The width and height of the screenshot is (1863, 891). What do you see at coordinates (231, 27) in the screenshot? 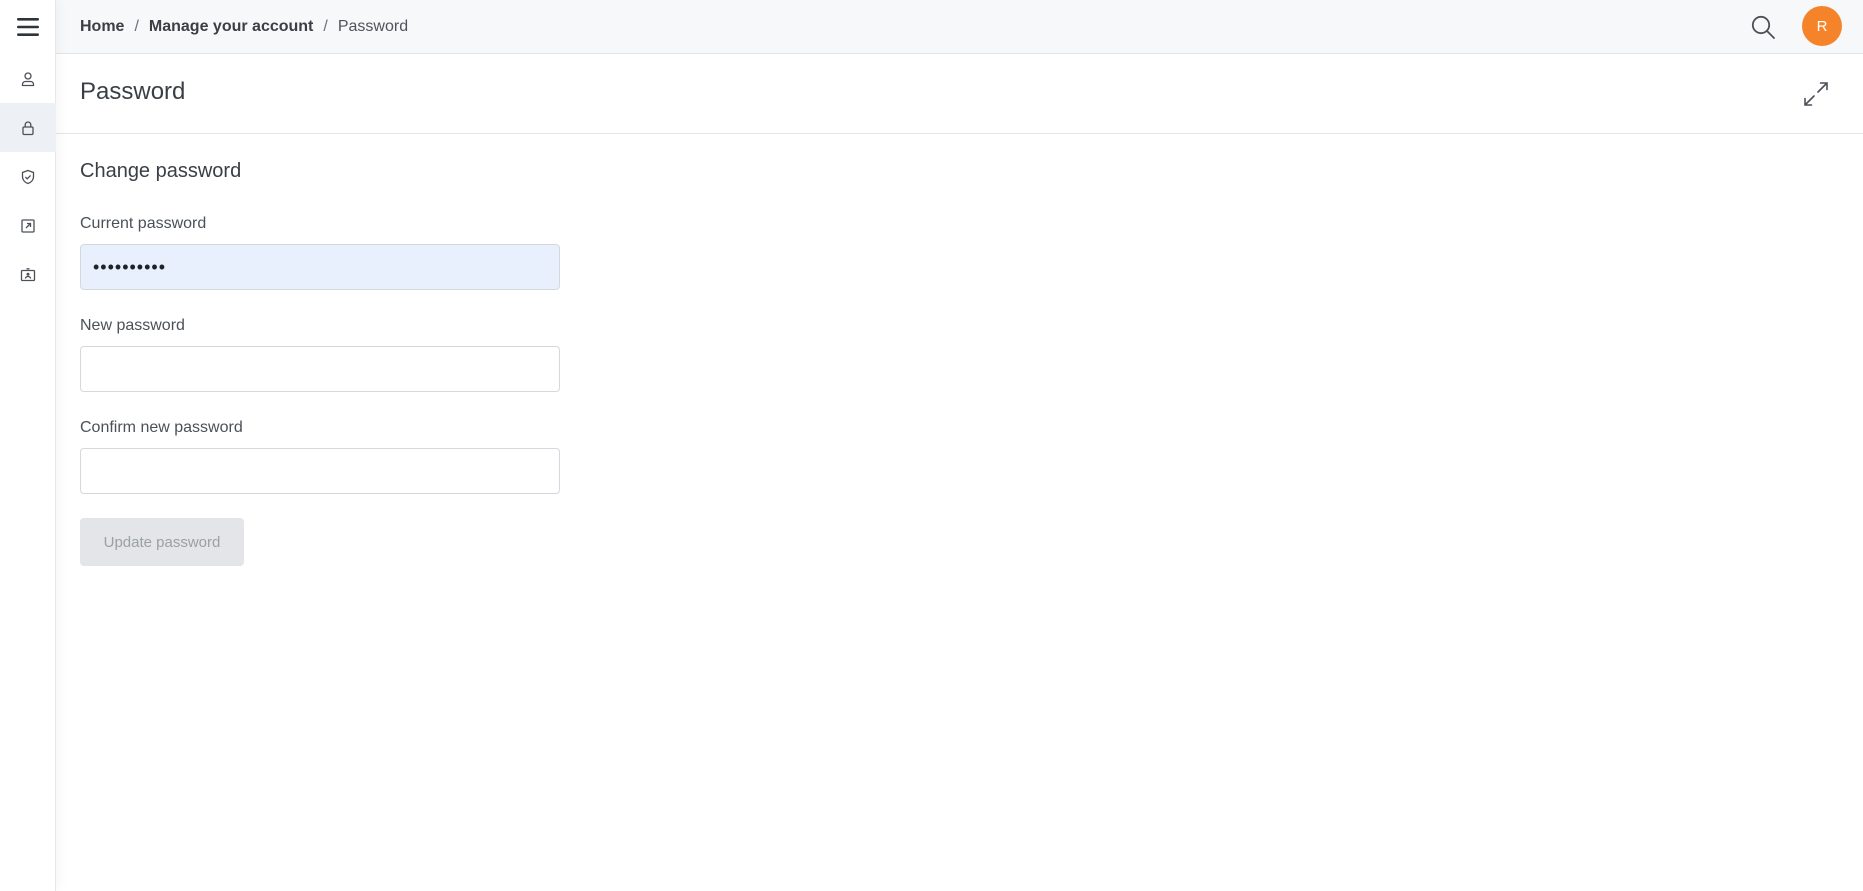
I see `breadcrumb-account-link: Manage your account` at bounding box center [231, 27].